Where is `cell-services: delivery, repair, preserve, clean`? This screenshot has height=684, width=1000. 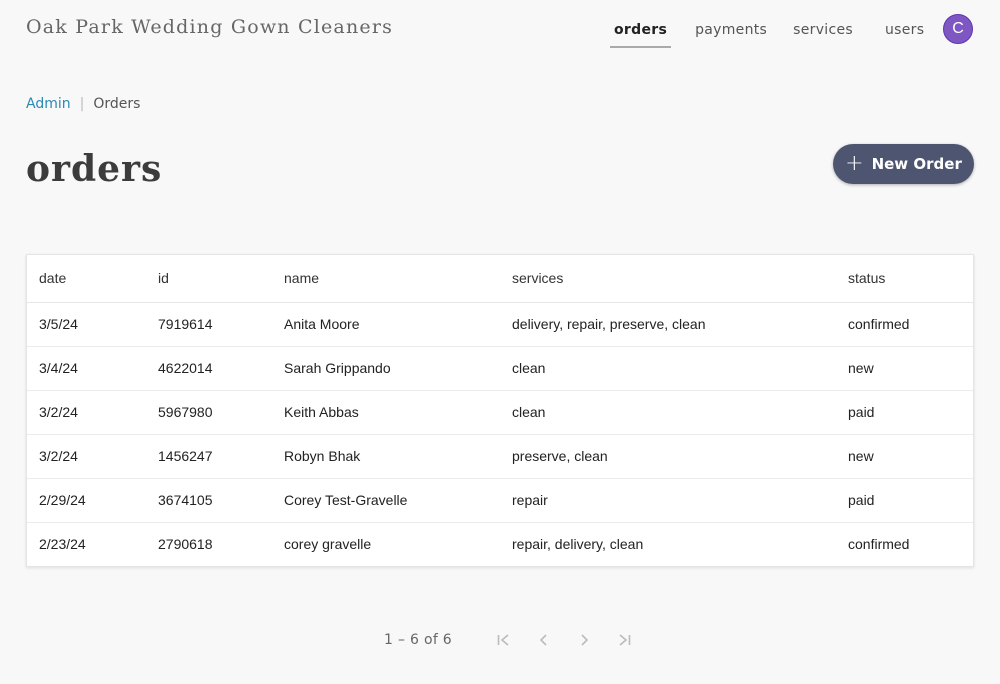 cell-services: delivery, repair, preserve, clean is located at coordinates (668, 324).